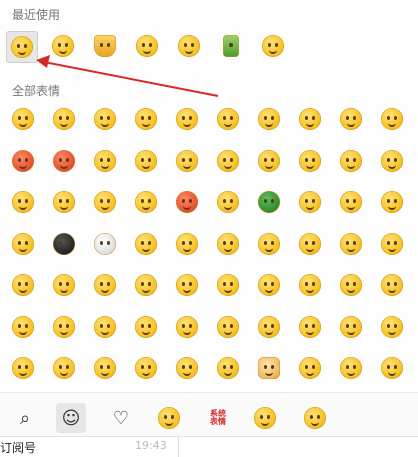 This screenshot has width=418, height=457. I want to click on emoji-cell-r1c1, so click(64, 161).